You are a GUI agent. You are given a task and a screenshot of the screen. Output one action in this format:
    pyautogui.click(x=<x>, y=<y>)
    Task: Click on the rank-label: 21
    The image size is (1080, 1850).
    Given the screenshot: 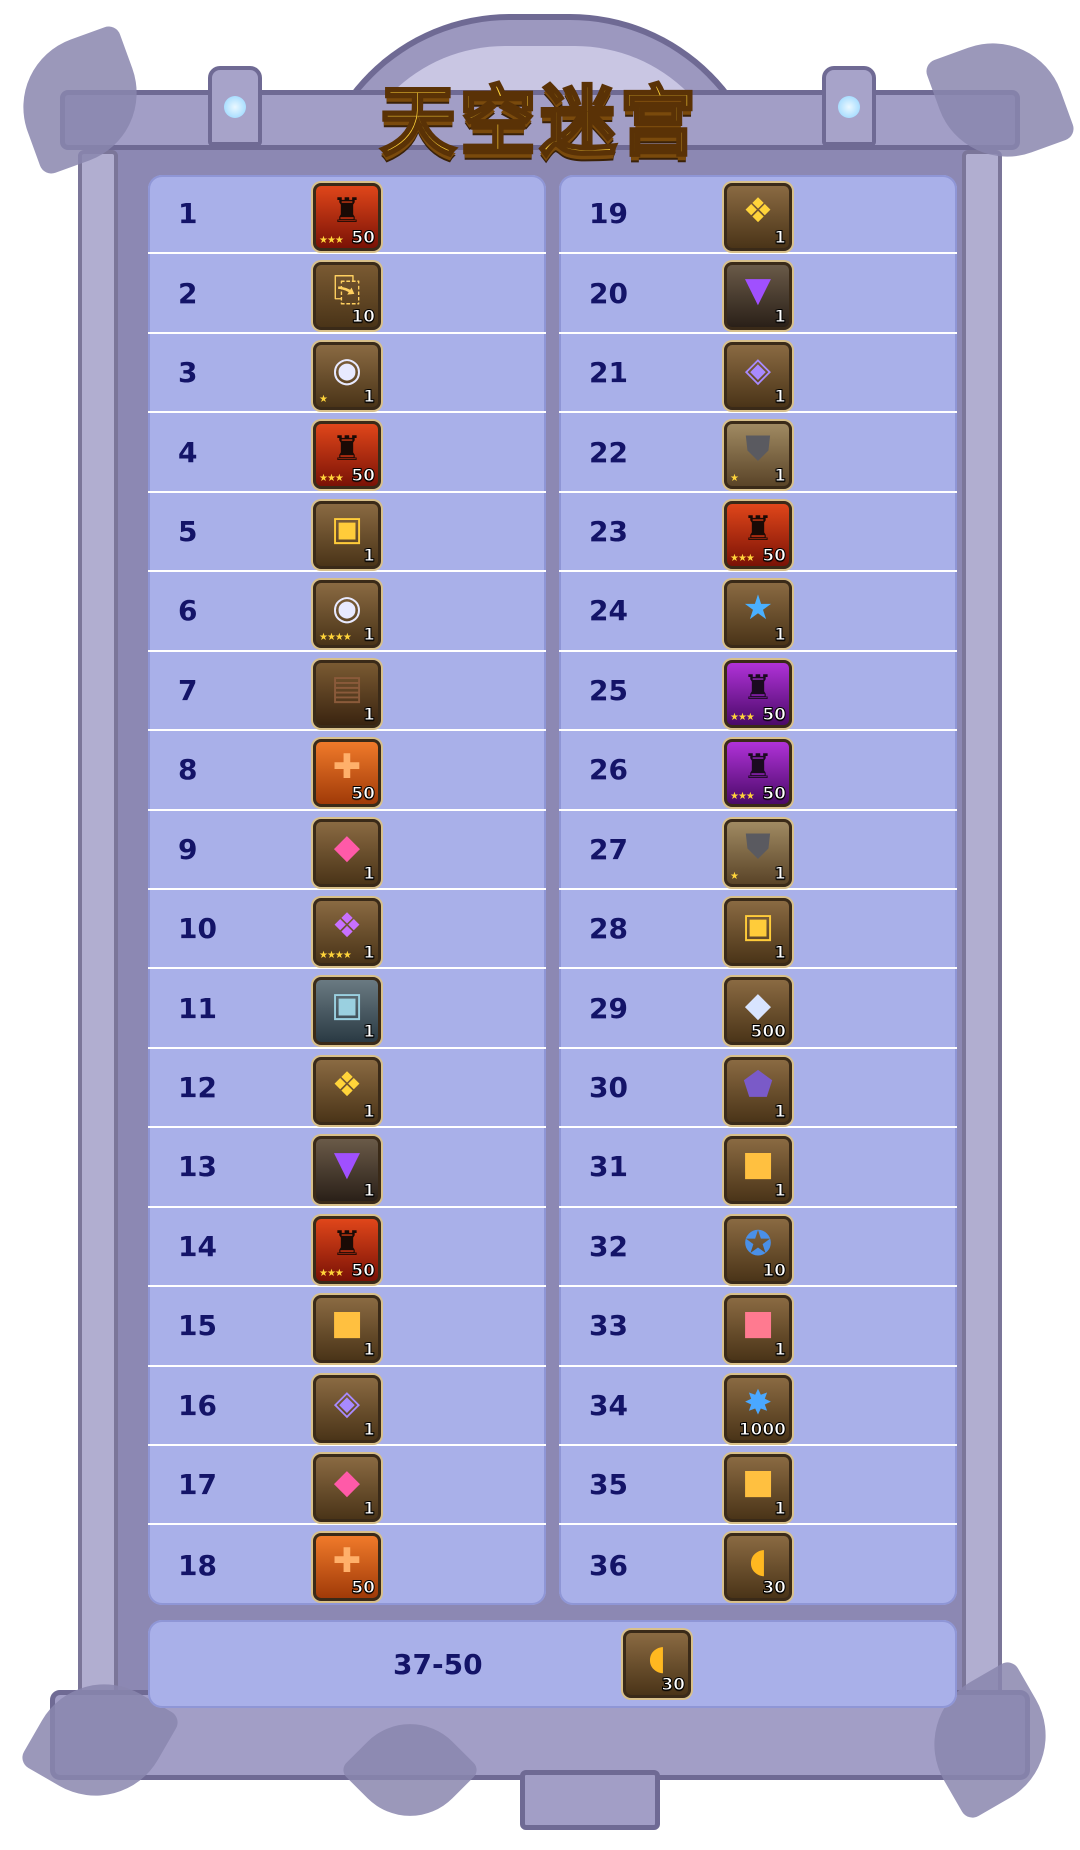 What is the action you would take?
    pyautogui.click(x=608, y=373)
    